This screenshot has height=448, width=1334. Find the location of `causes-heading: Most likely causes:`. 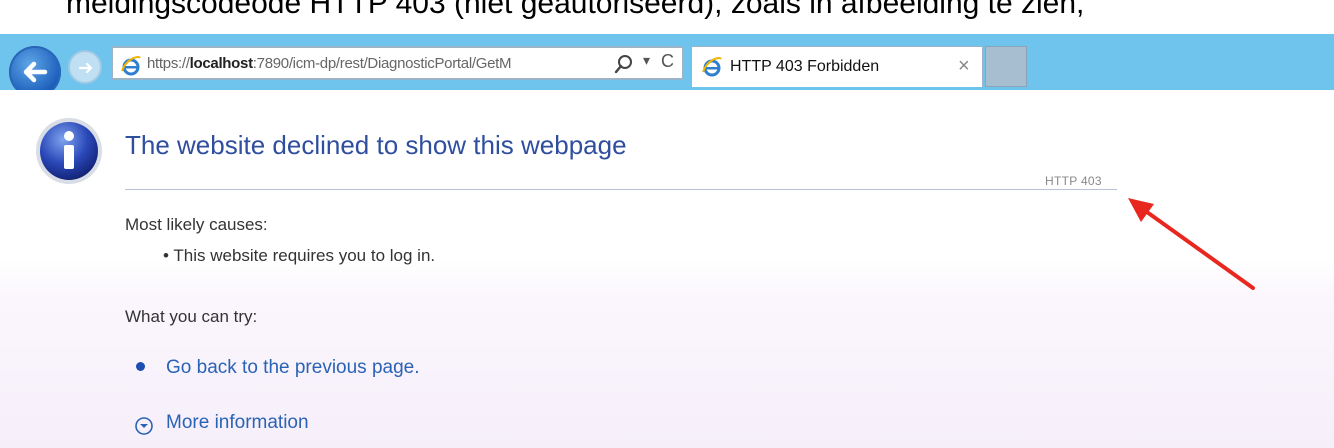

causes-heading: Most likely causes: is located at coordinates (196, 224).